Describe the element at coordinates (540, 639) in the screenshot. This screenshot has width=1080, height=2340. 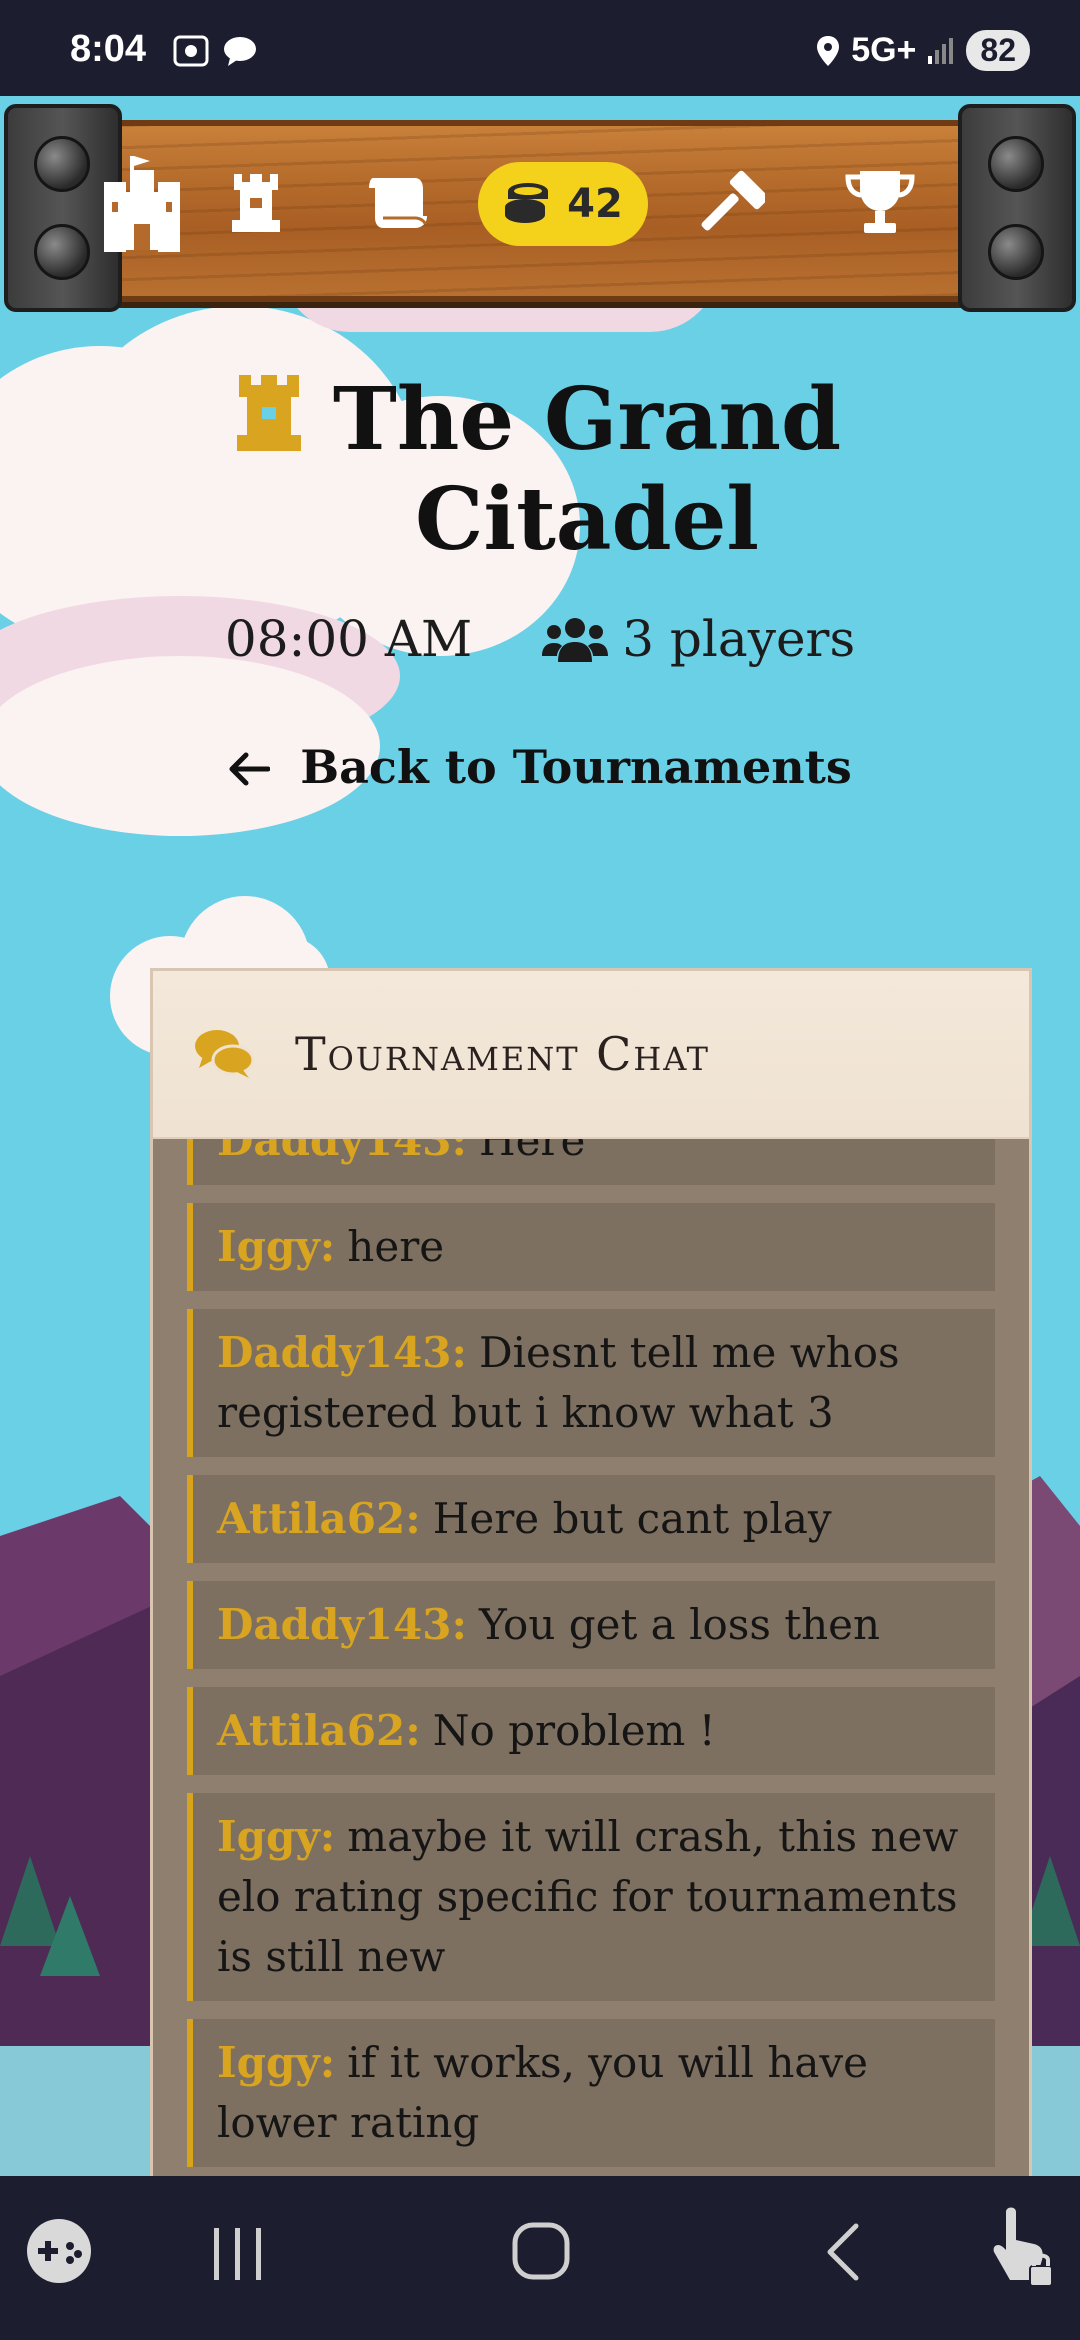
I see `tournament-meta: 08:00 AM 3 players` at that location.